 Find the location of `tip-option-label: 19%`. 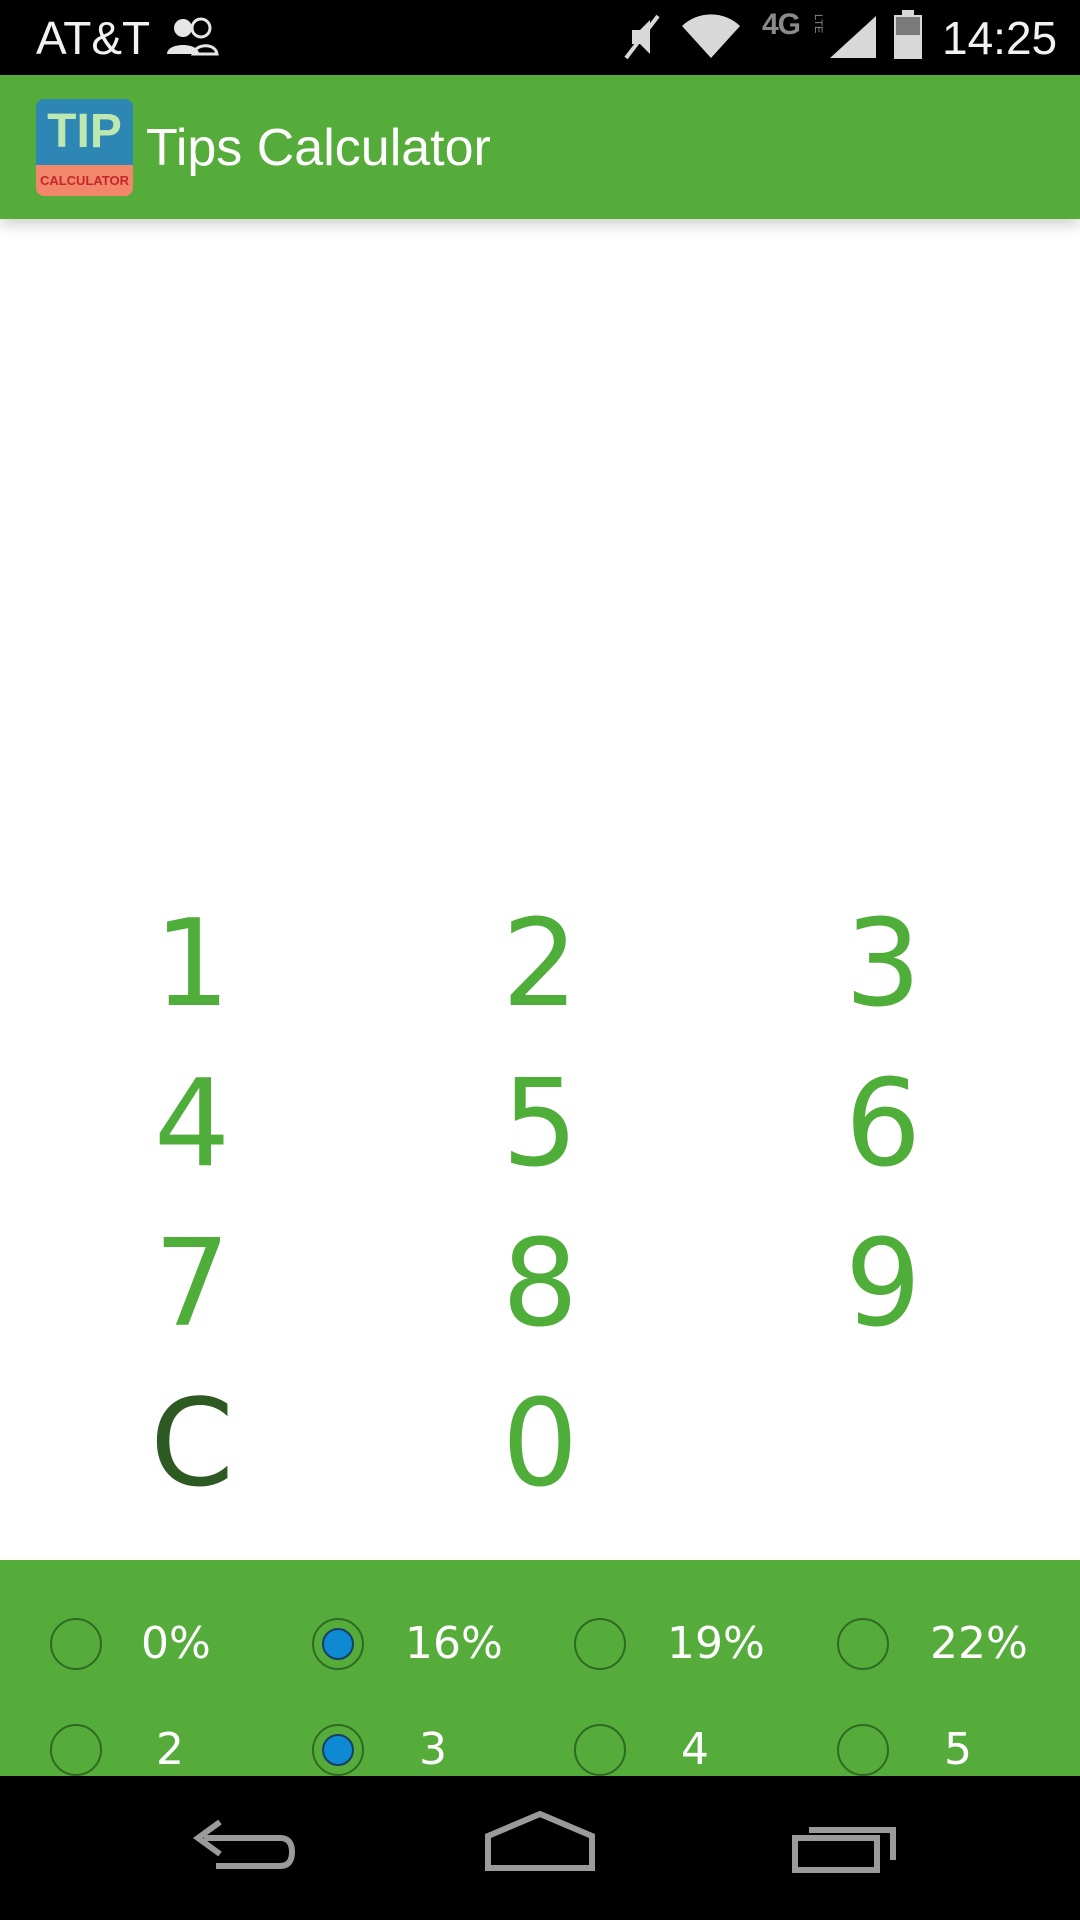

tip-option-label: 19% is located at coordinates (716, 1643).